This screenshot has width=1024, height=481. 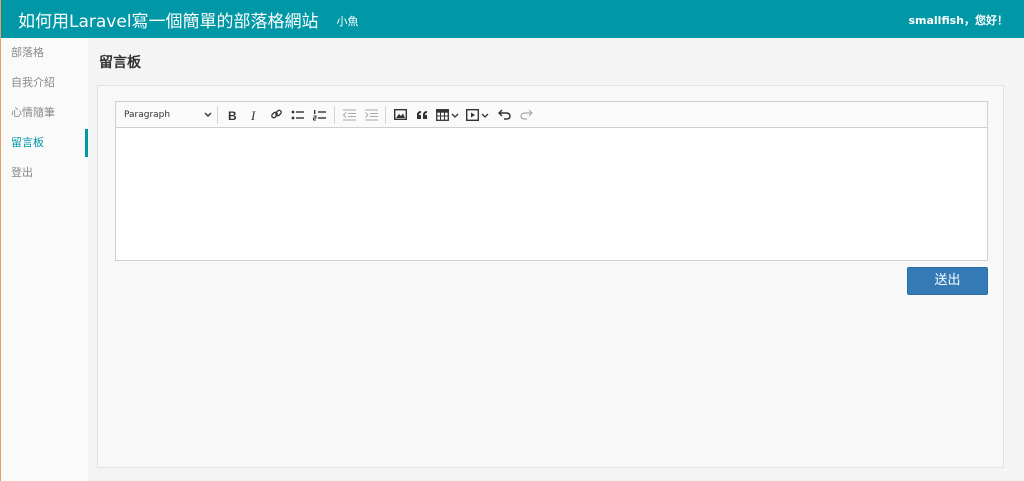 What do you see at coordinates (526, 115) in the screenshot?
I see `redo-icon` at bounding box center [526, 115].